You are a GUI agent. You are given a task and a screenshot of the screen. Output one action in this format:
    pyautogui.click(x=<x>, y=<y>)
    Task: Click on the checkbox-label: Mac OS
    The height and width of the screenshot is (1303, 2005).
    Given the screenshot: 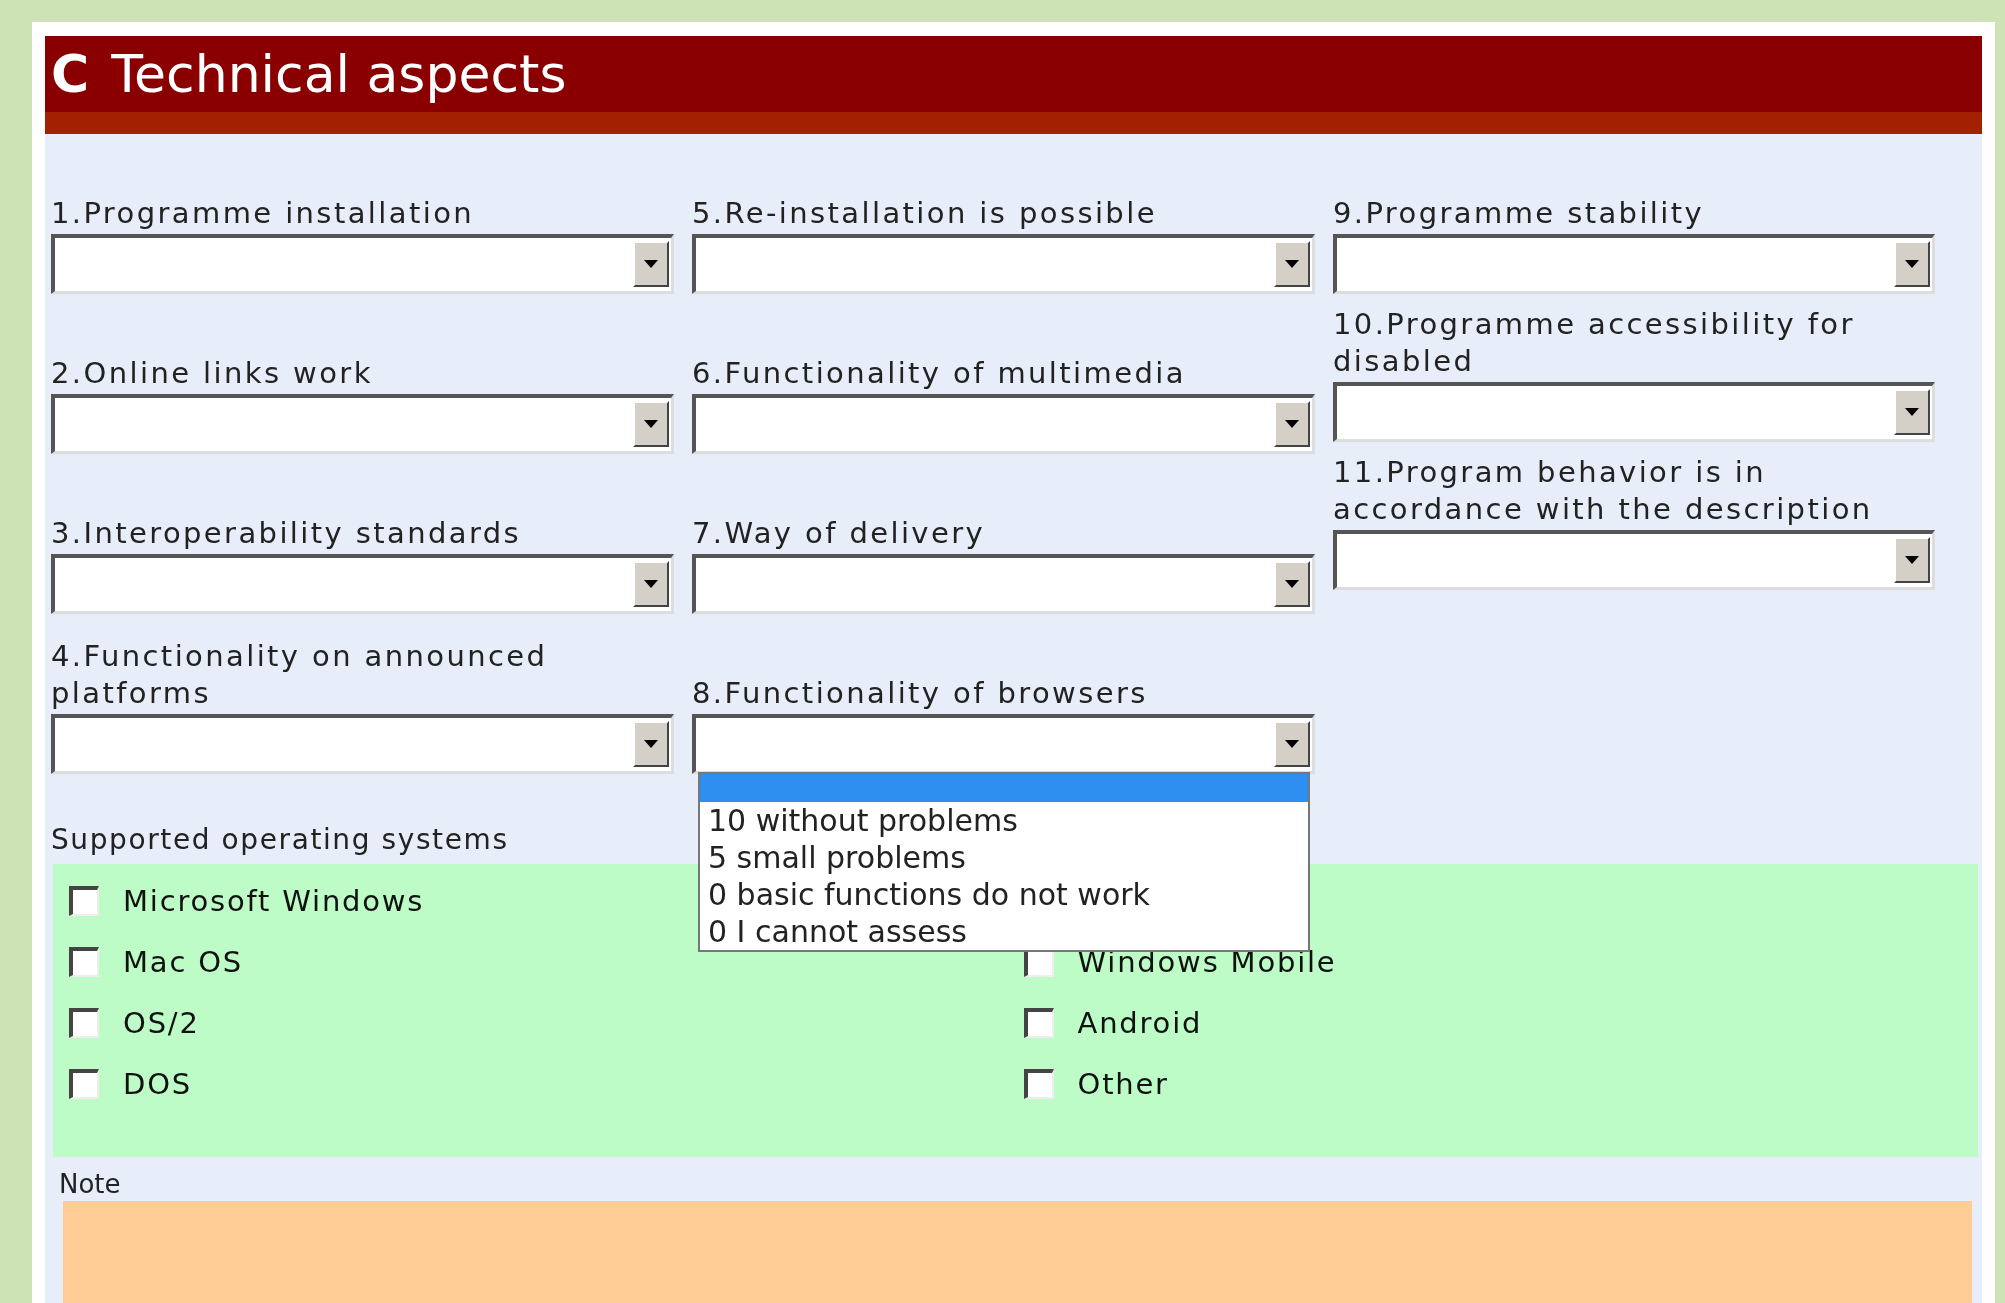 What is the action you would take?
    pyautogui.click(x=183, y=961)
    